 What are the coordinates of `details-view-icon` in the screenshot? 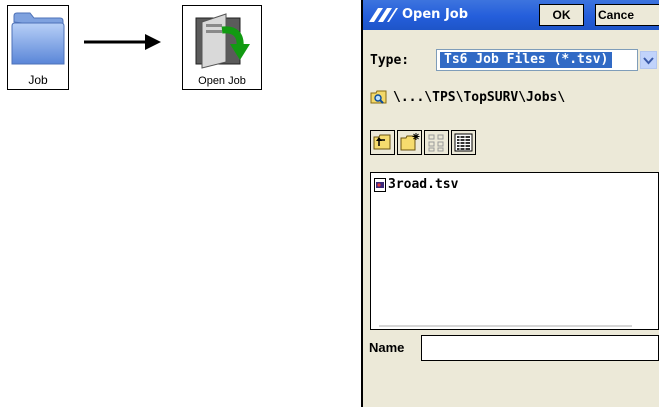 It's located at (463, 142).